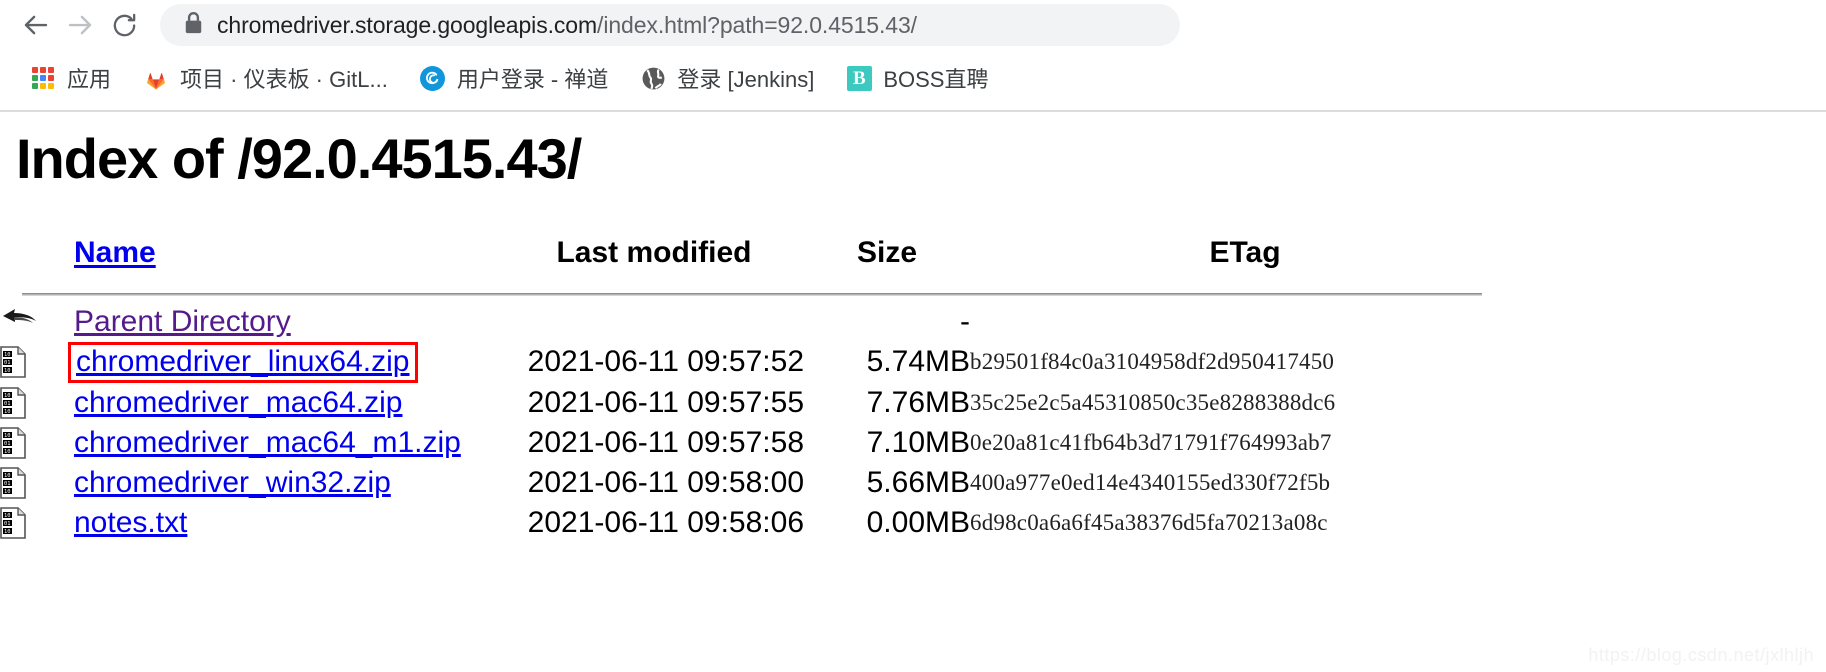 Image resolution: width=1826 pixels, height=672 pixels. What do you see at coordinates (182, 321) in the screenshot?
I see `file-link: Parent Directory` at bounding box center [182, 321].